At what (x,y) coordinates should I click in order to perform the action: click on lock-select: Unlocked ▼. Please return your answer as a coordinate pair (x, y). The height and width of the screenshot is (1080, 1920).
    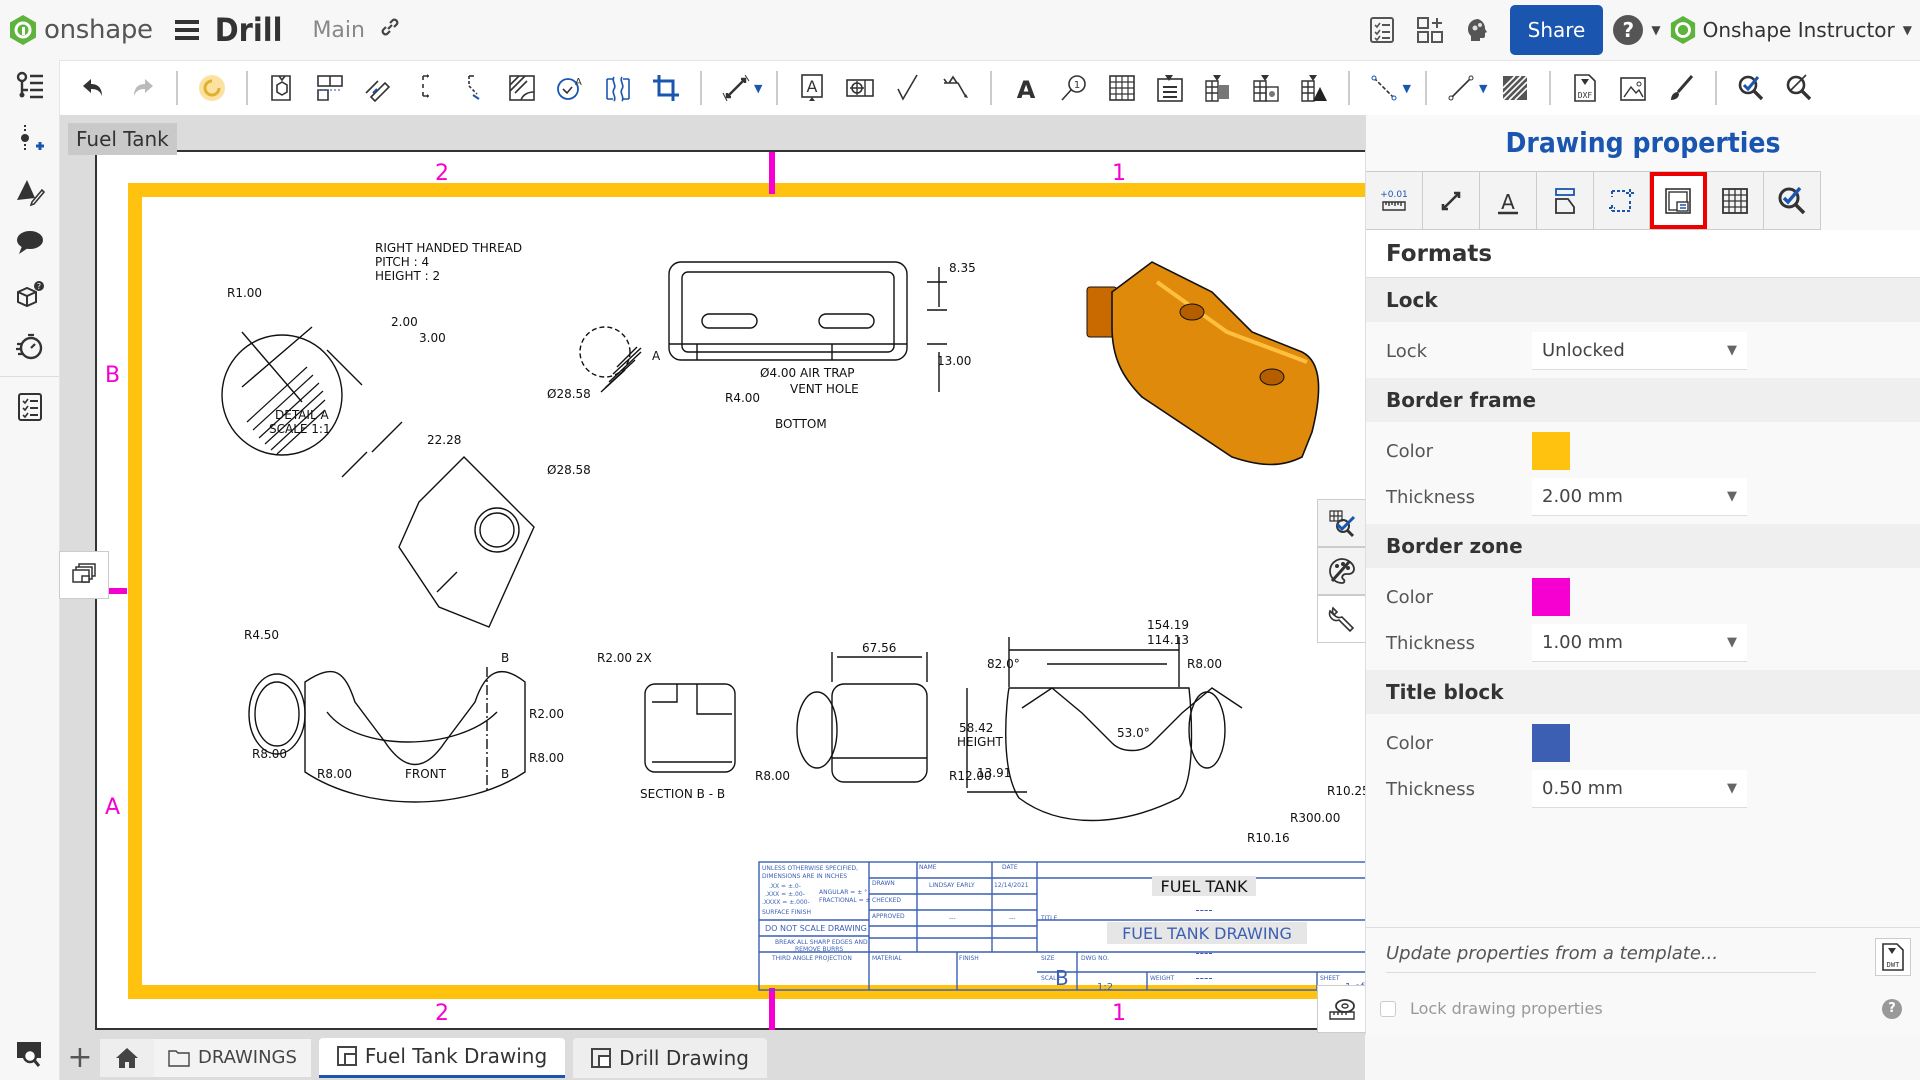
    Looking at the image, I should click on (1639, 351).